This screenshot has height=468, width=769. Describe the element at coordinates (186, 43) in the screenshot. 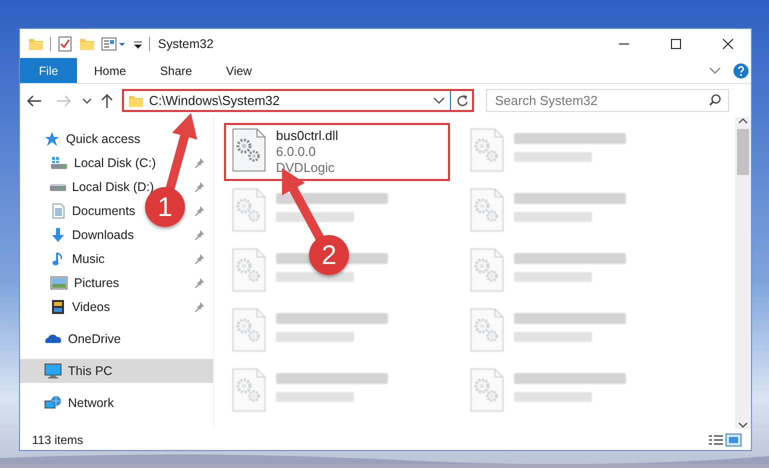

I see `window-title: System32` at that location.